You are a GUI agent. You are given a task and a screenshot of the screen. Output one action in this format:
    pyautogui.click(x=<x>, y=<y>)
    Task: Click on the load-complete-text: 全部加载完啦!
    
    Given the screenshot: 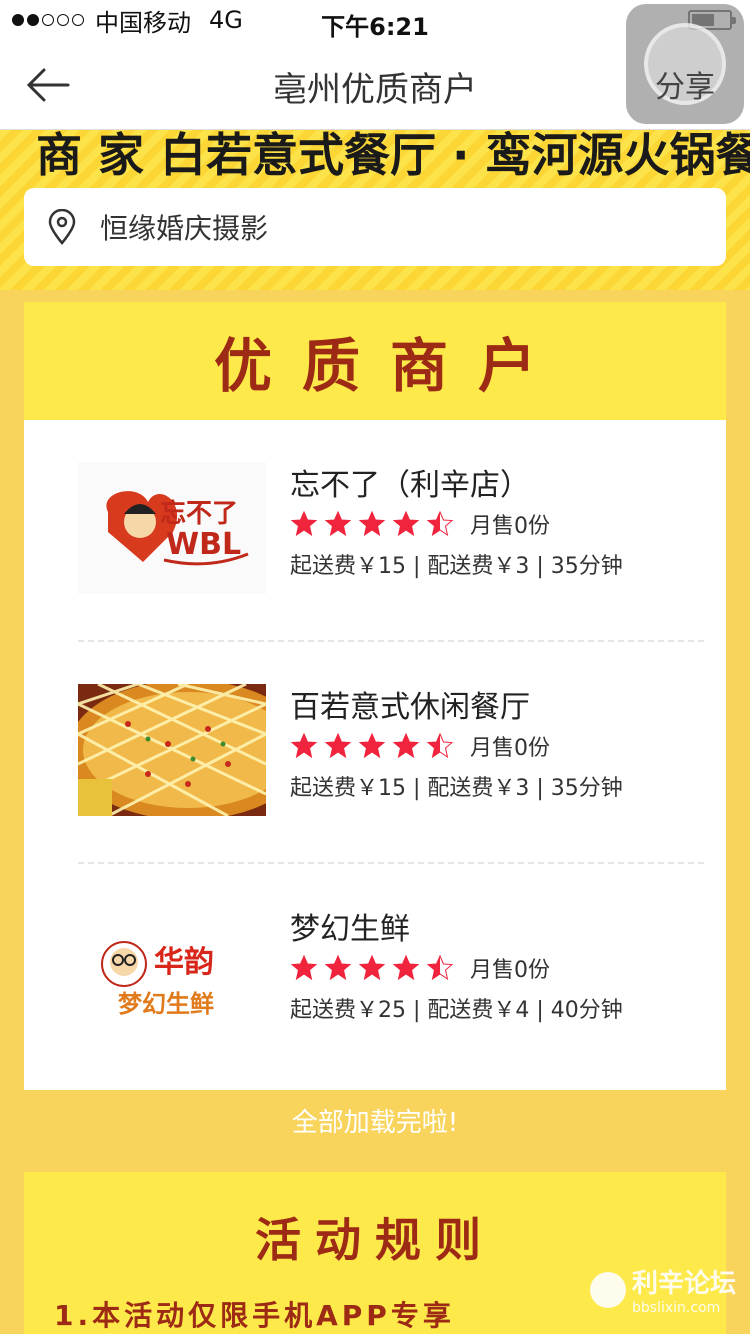 What is the action you would take?
    pyautogui.click(x=375, y=1123)
    